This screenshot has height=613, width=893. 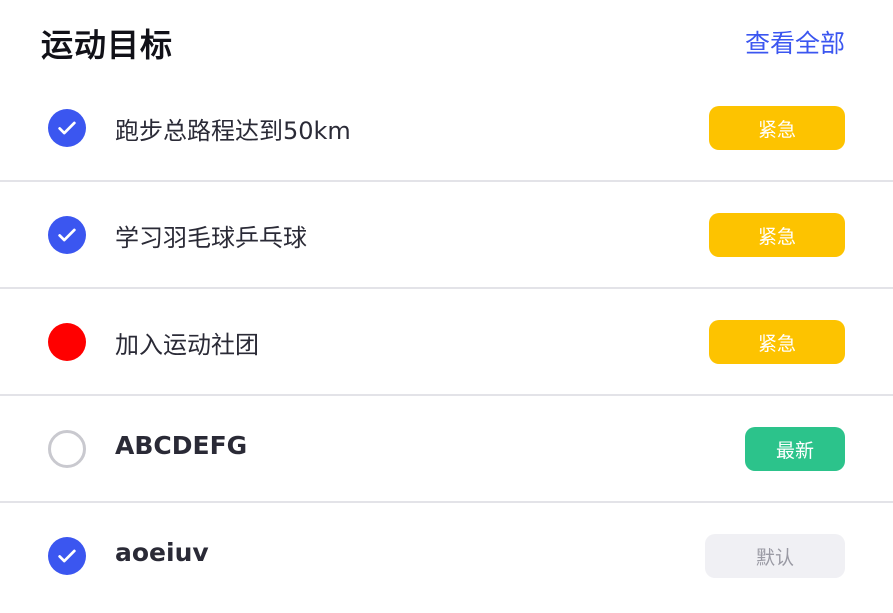 What do you see at coordinates (795, 449) in the screenshot?
I see `new-tag: 最新` at bounding box center [795, 449].